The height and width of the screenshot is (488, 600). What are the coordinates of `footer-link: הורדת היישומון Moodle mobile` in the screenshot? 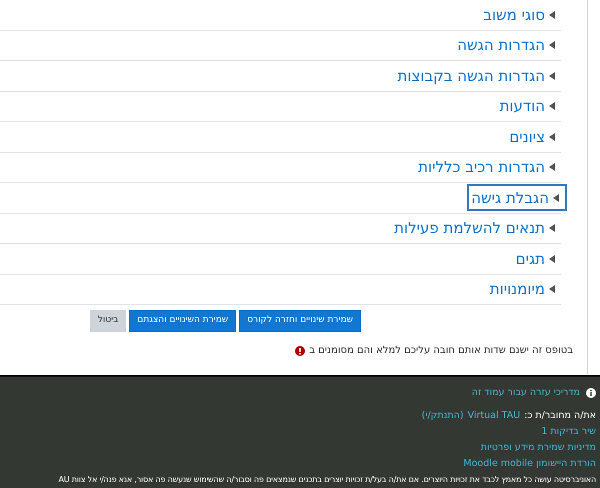 It's located at (529, 464).